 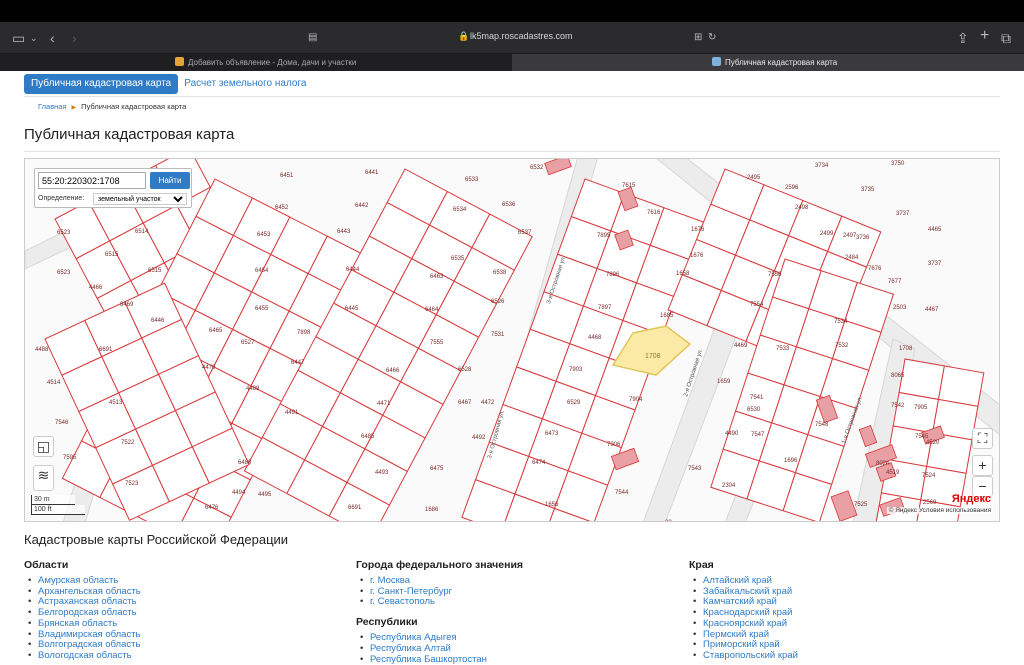 What do you see at coordinates (895, 282) in the screenshot?
I see `parcel-label: 7677` at bounding box center [895, 282].